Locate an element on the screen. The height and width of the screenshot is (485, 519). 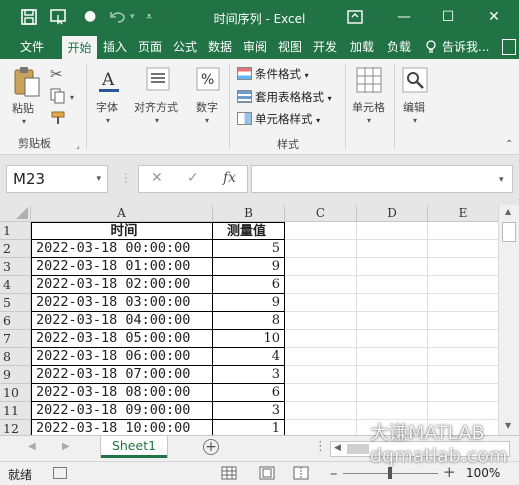
zoom-slider-thumb is located at coordinates (390, 473).